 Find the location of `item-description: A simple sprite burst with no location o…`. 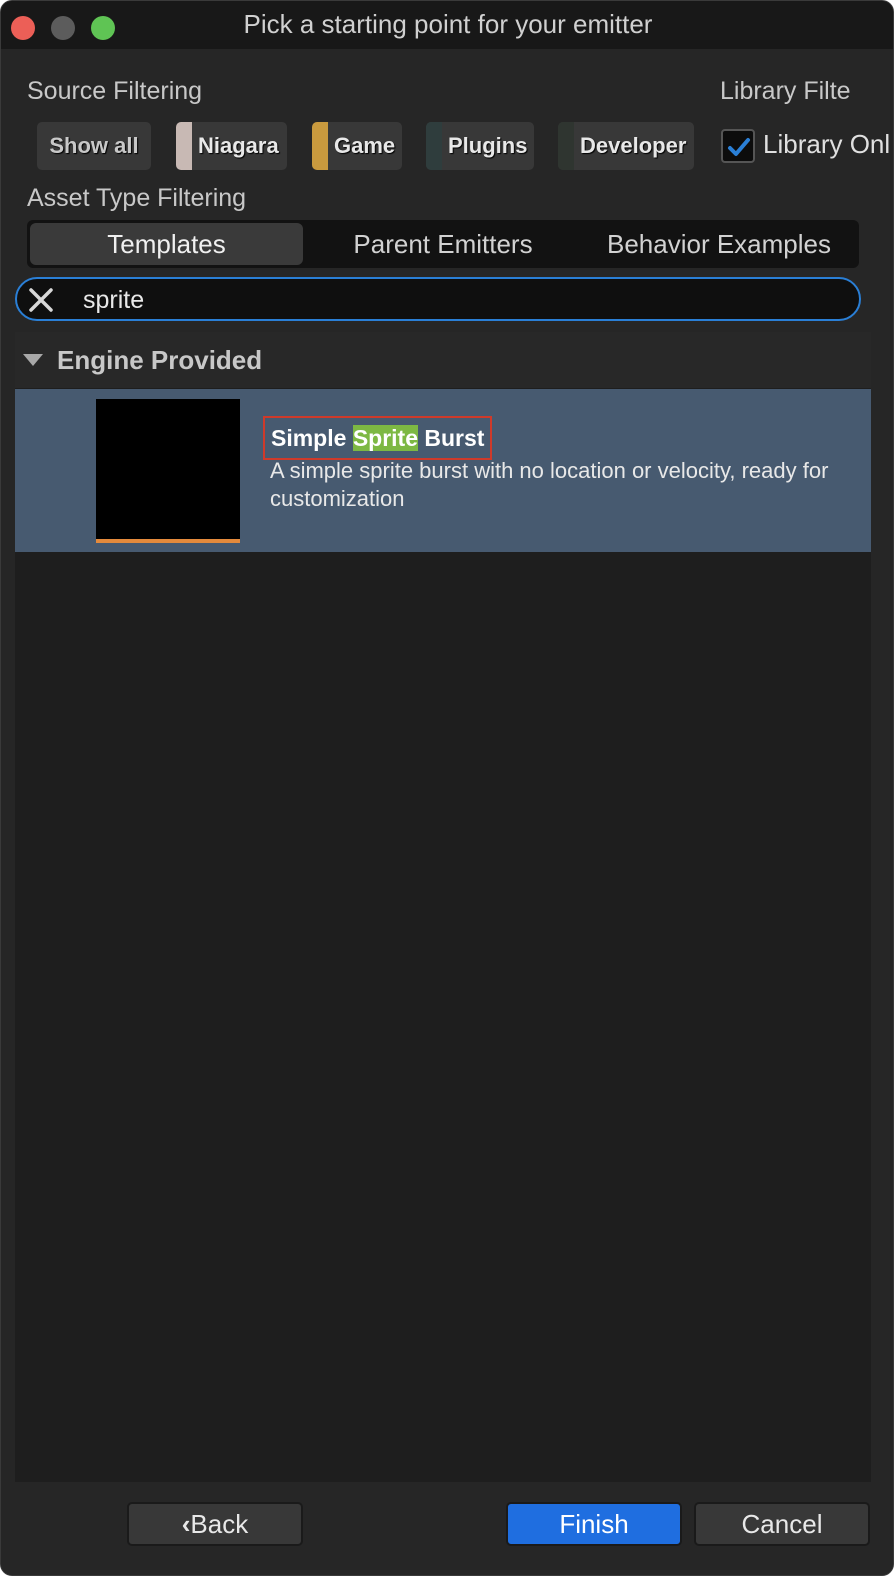

item-description: A simple sprite burst with no location o… is located at coordinates (549, 484).